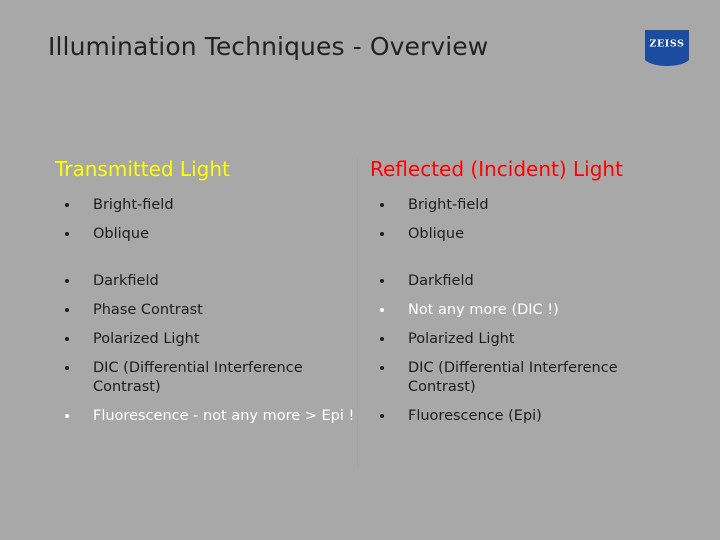  Describe the element at coordinates (148, 310) in the screenshot. I see `list-item-label: Phase Contrast` at that location.